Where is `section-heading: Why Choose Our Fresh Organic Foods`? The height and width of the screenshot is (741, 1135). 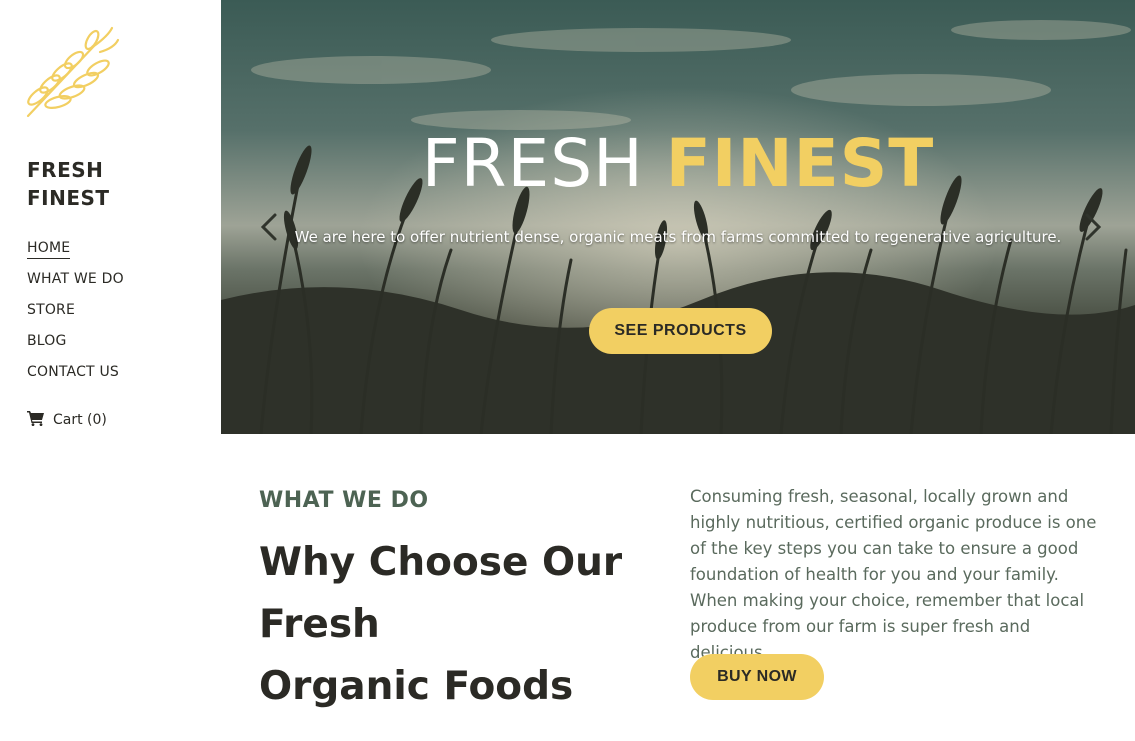
section-heading: Why Choose Our Fresh Organic Foods is located at coordinates (459, 625).